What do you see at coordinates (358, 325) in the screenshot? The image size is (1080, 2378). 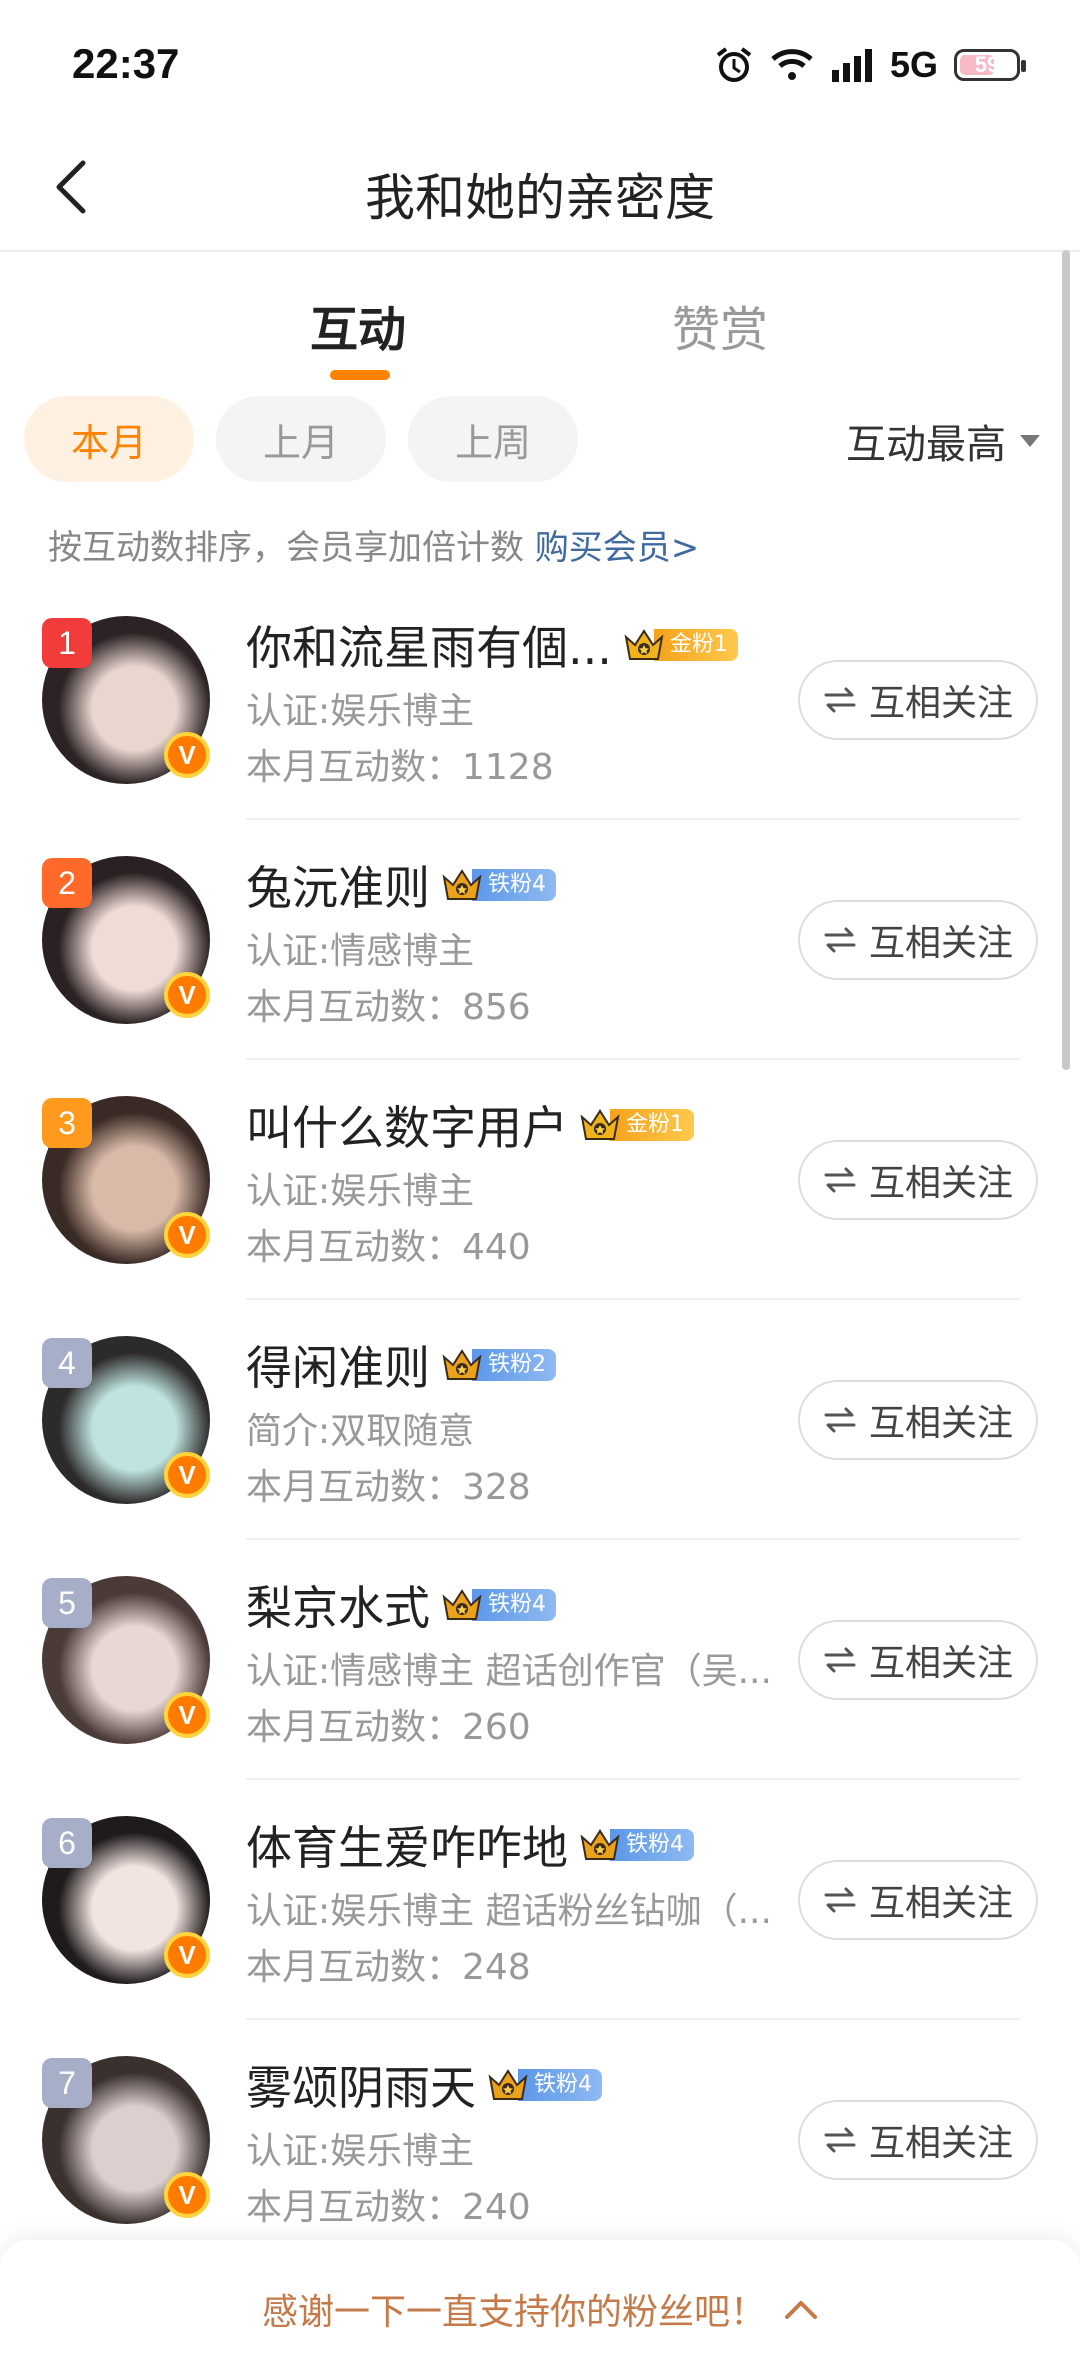 I see `tab-interaction: 互动` at bounding box center [358, 325].